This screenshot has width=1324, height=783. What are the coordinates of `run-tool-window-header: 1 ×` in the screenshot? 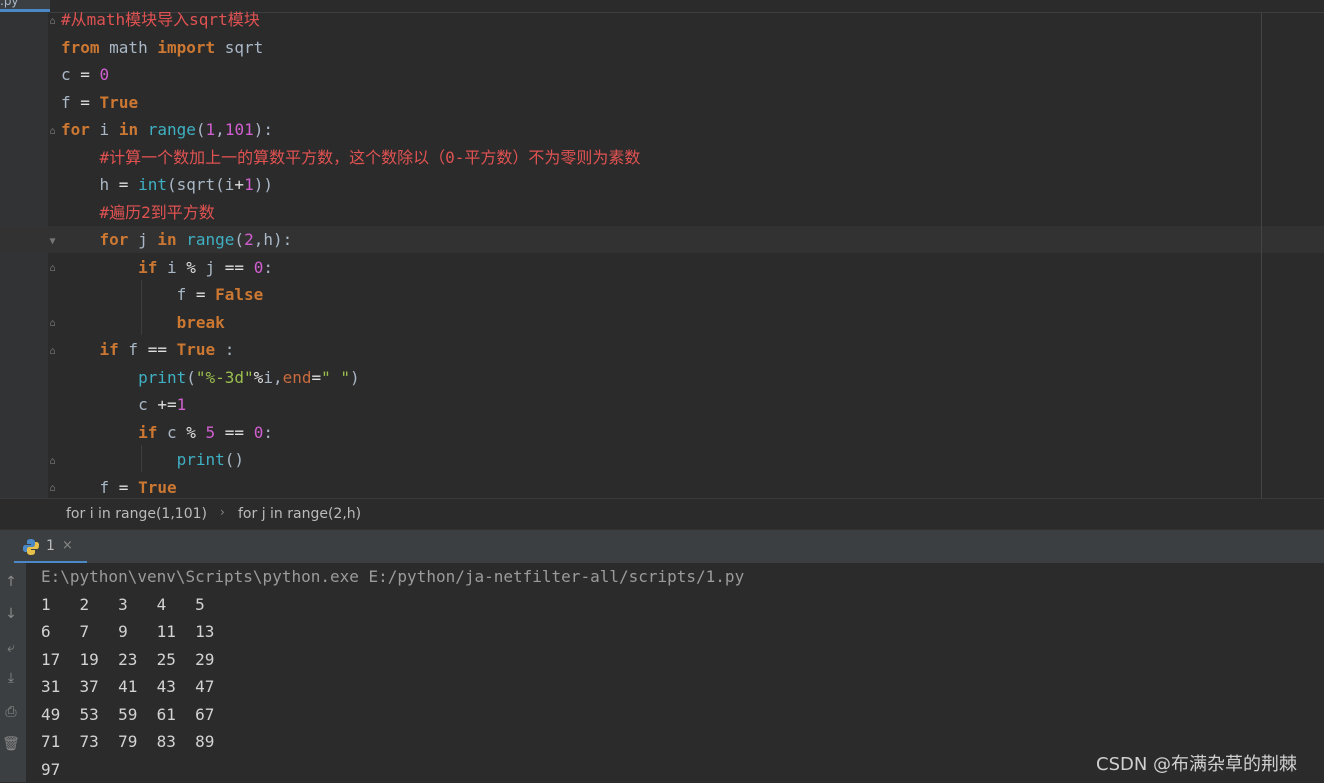 It's located at (662, 546).